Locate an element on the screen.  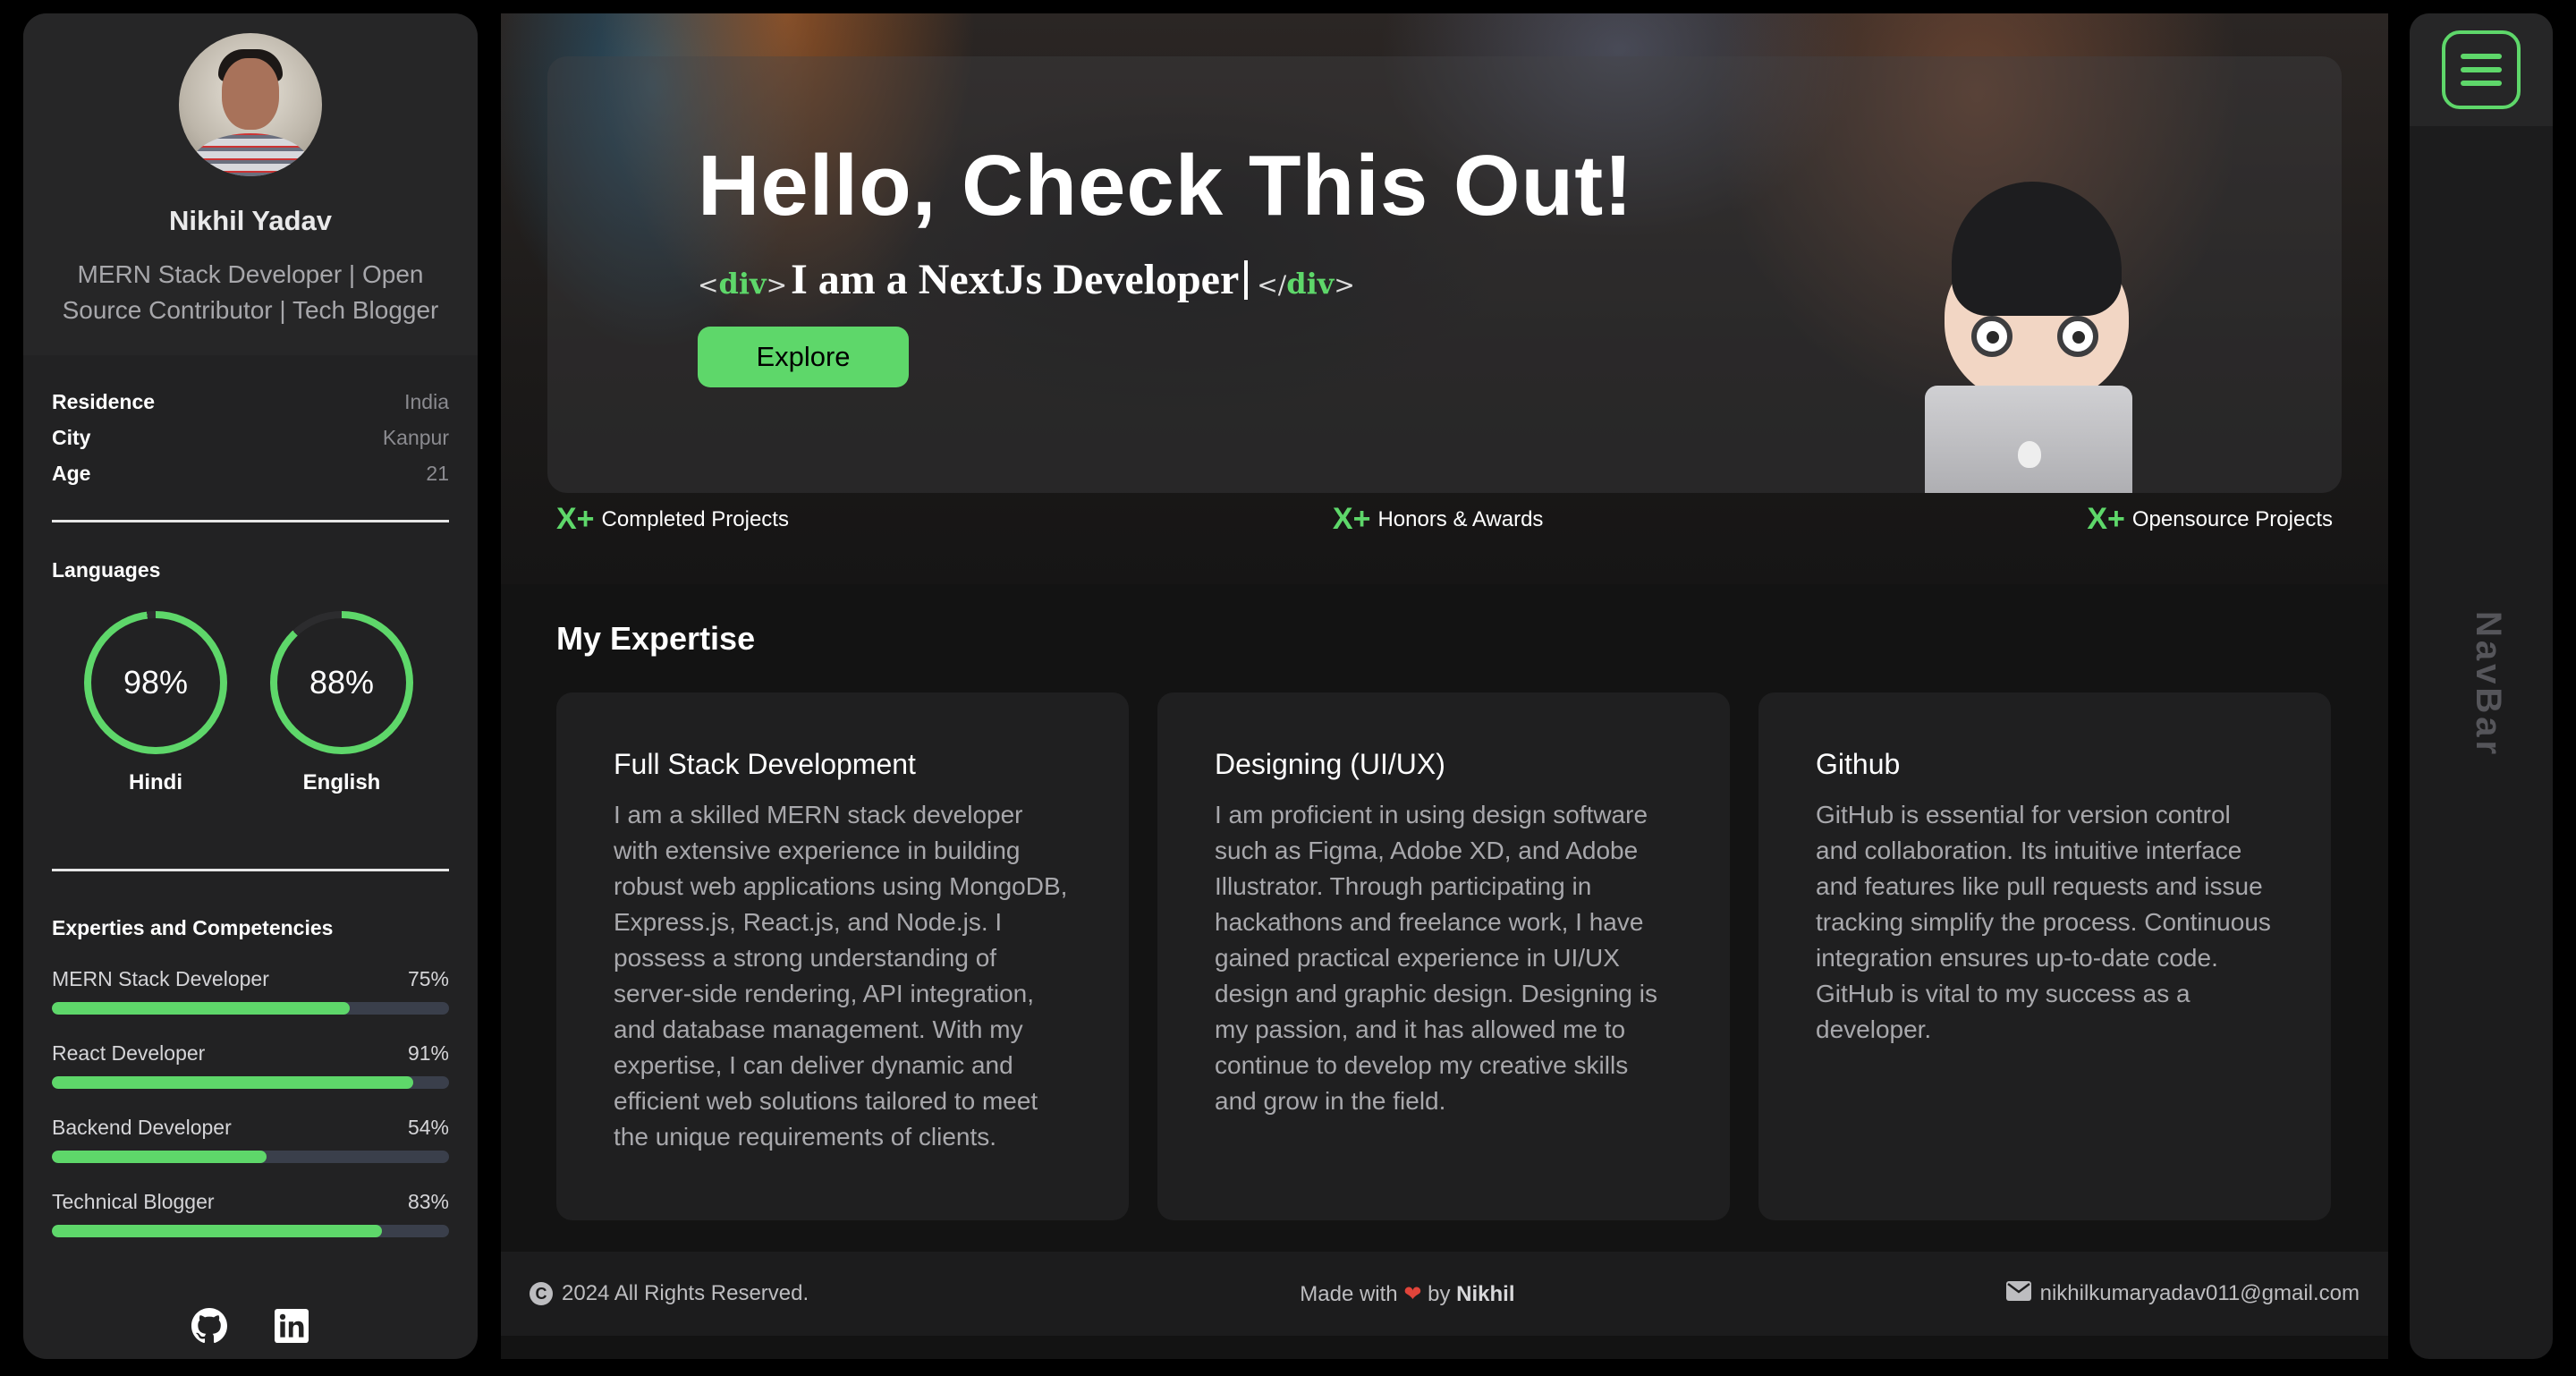
language-progress-ring: 88% is located at coordinates (341, 682).